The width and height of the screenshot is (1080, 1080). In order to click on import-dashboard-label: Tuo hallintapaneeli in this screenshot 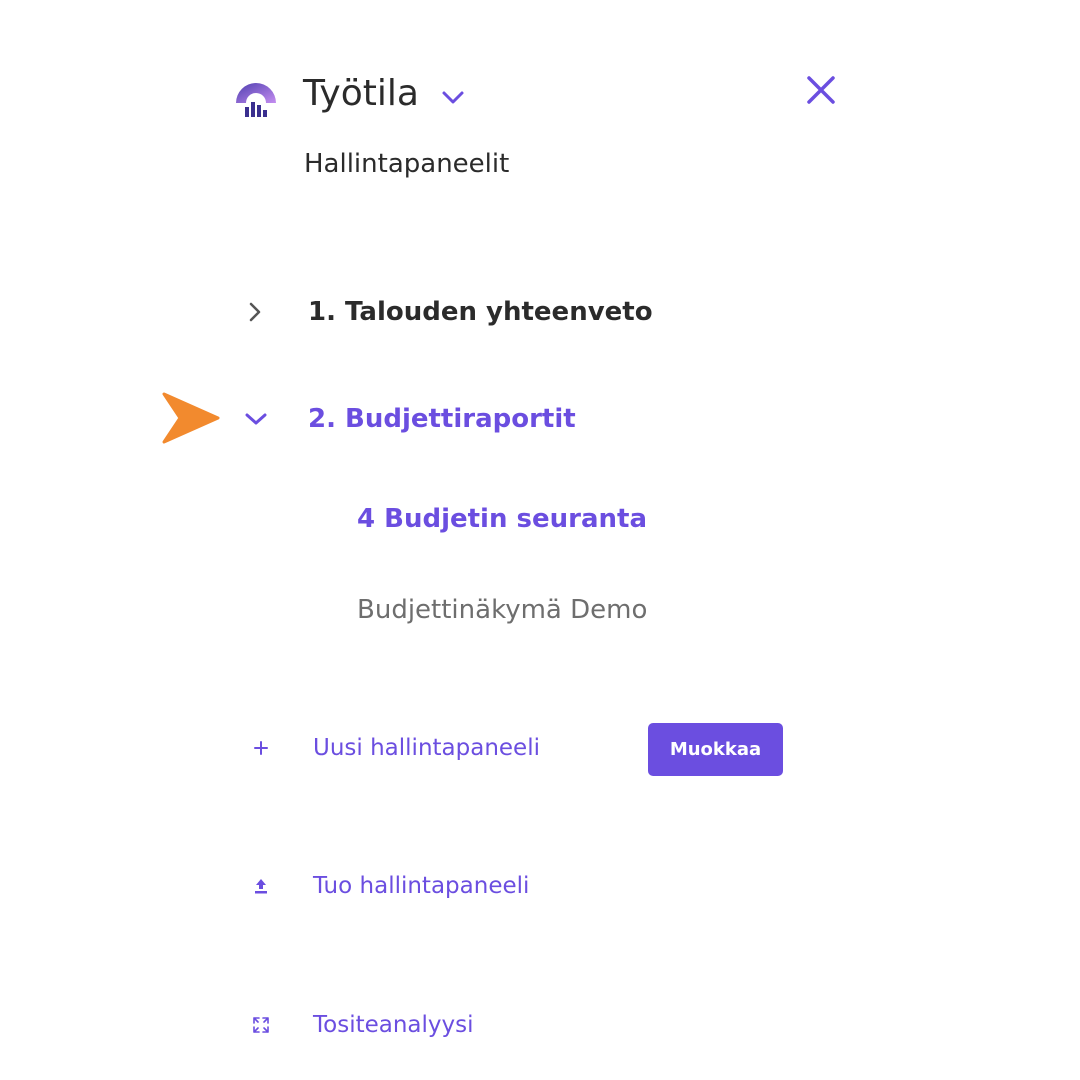, I will do `click(421, 886)`.